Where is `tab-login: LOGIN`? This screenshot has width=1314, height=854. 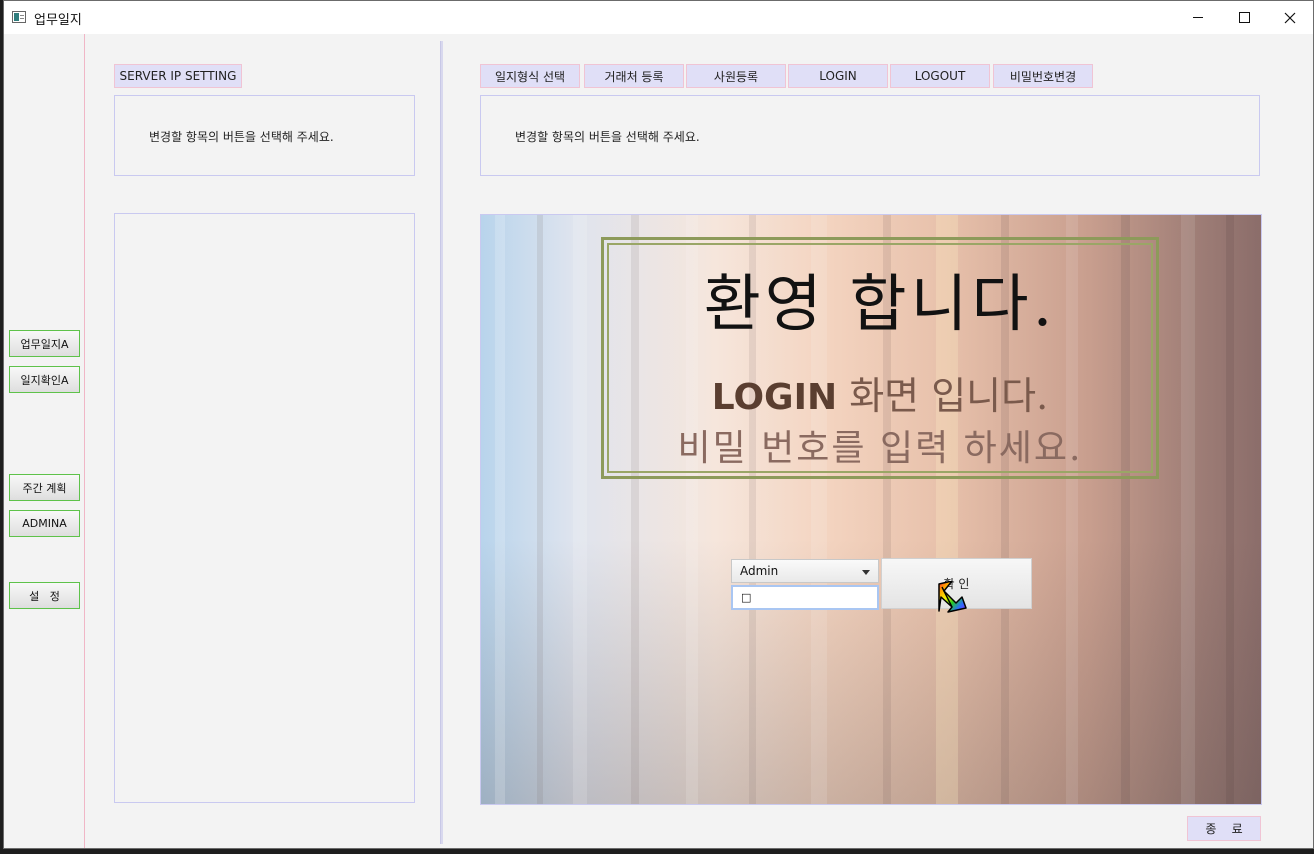 tab-login: LOGIN is located at coordinates (838, 76).